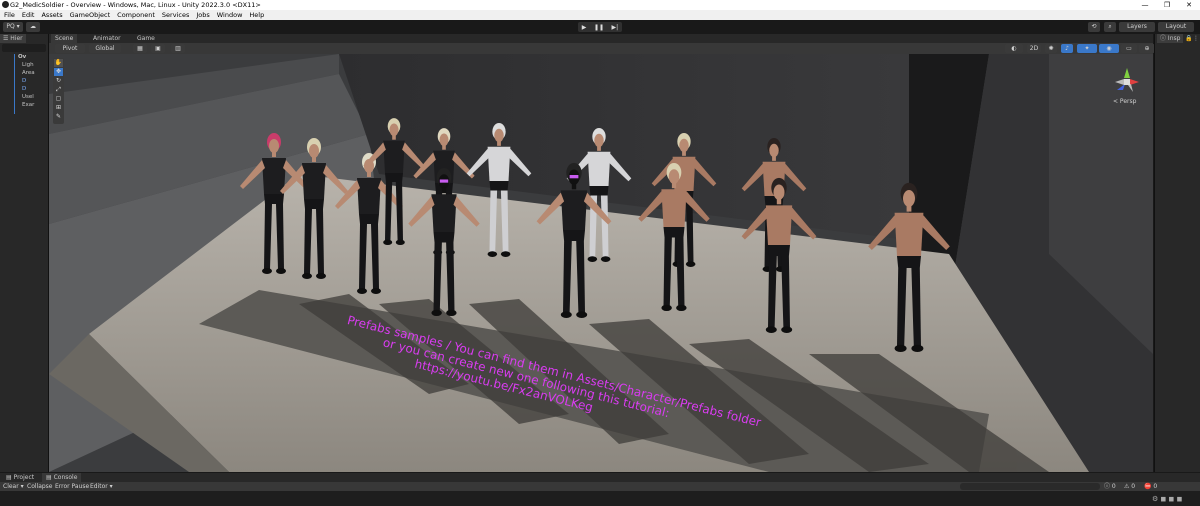 This screenshot has height=506, width=1200. What do you see at coordinates (65, 477) in the screenshot?
I see `tab-console-label: Console` at bounding box center [65, 477].